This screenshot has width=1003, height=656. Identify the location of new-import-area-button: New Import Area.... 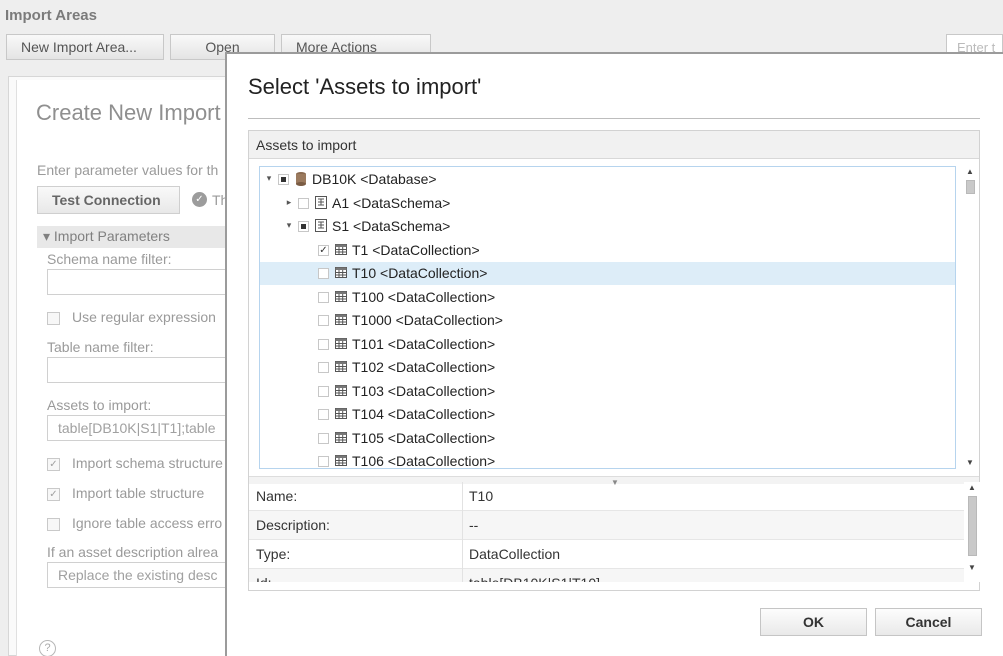
(85, 47).